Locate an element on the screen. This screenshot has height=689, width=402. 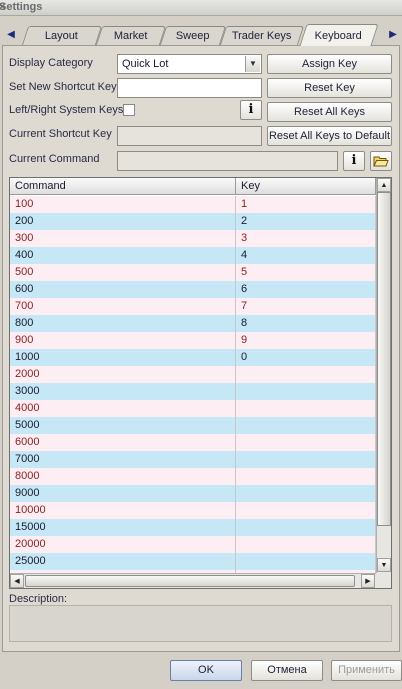
cell-command: 400 is located at coordinates (123, 255).